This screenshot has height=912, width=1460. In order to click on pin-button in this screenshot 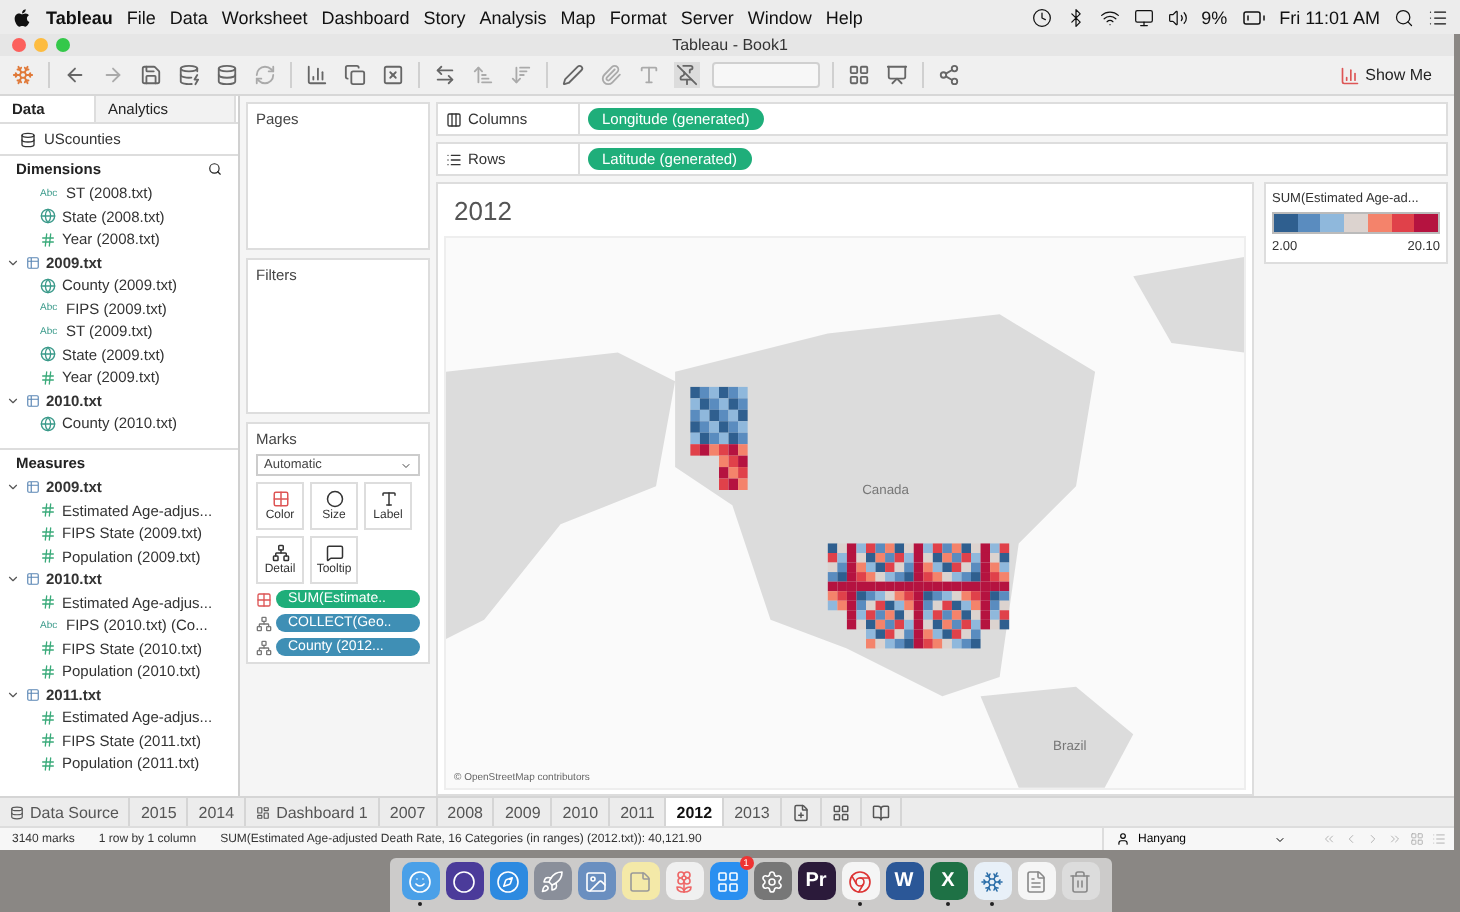, I will do `click(687, 75)`.